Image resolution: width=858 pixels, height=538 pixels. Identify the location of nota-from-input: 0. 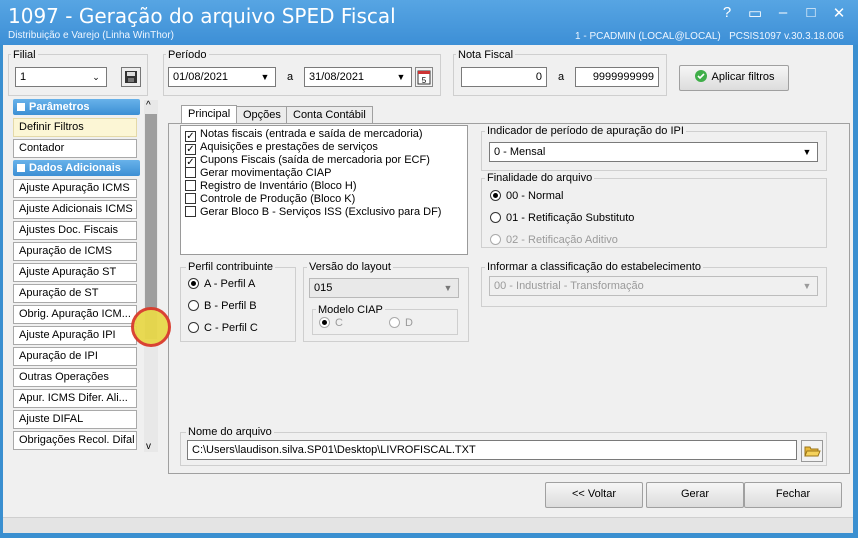
(504, 77).